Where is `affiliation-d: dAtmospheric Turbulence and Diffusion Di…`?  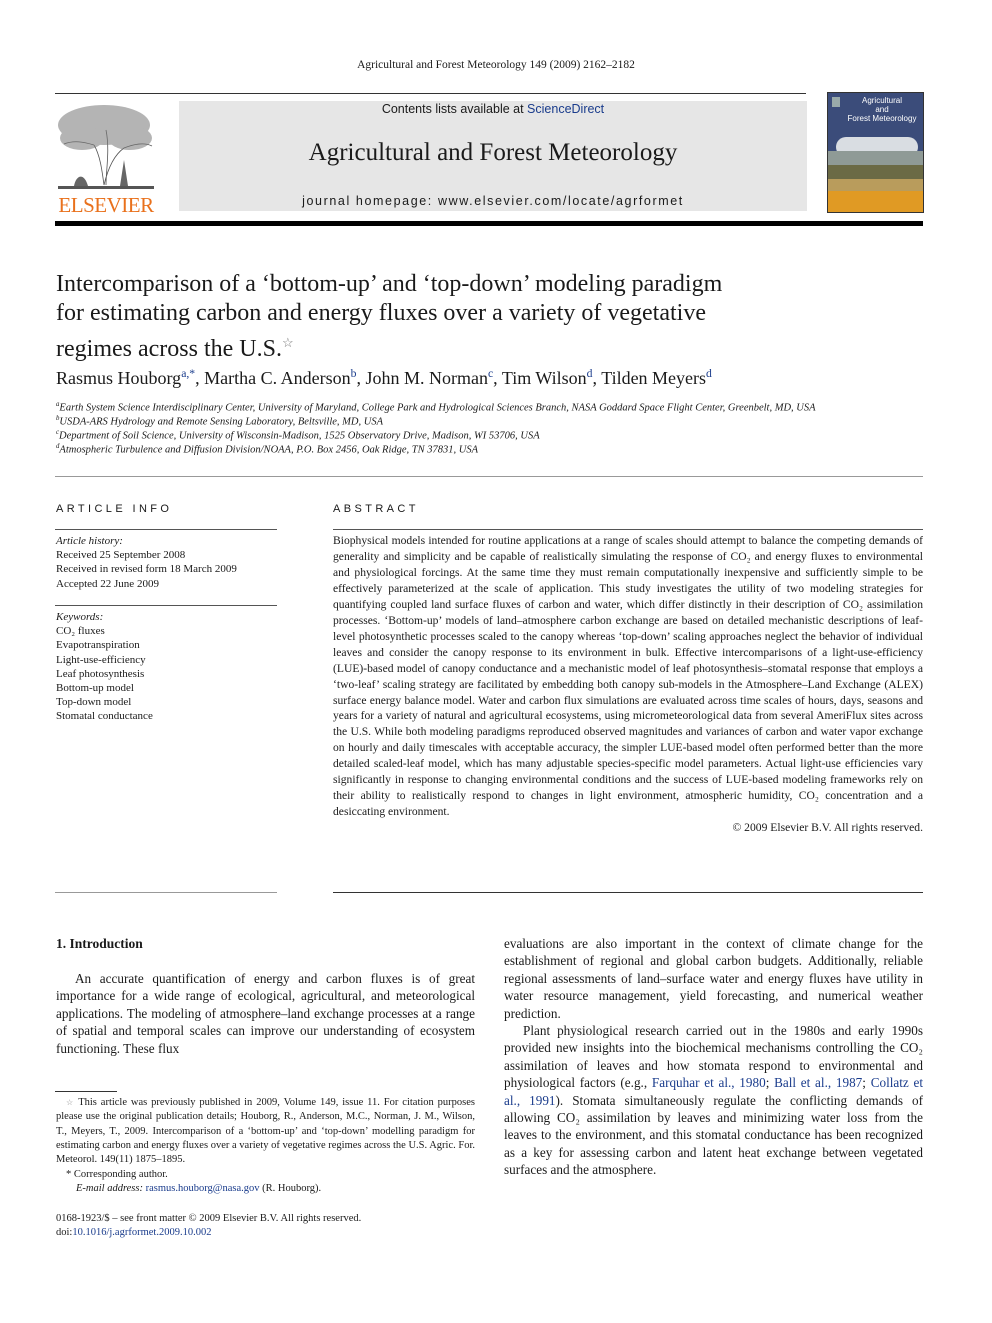
affiliation-d: dAtmospheric Turbulence and Diffusion Di… is located at coordinates (267, 449).